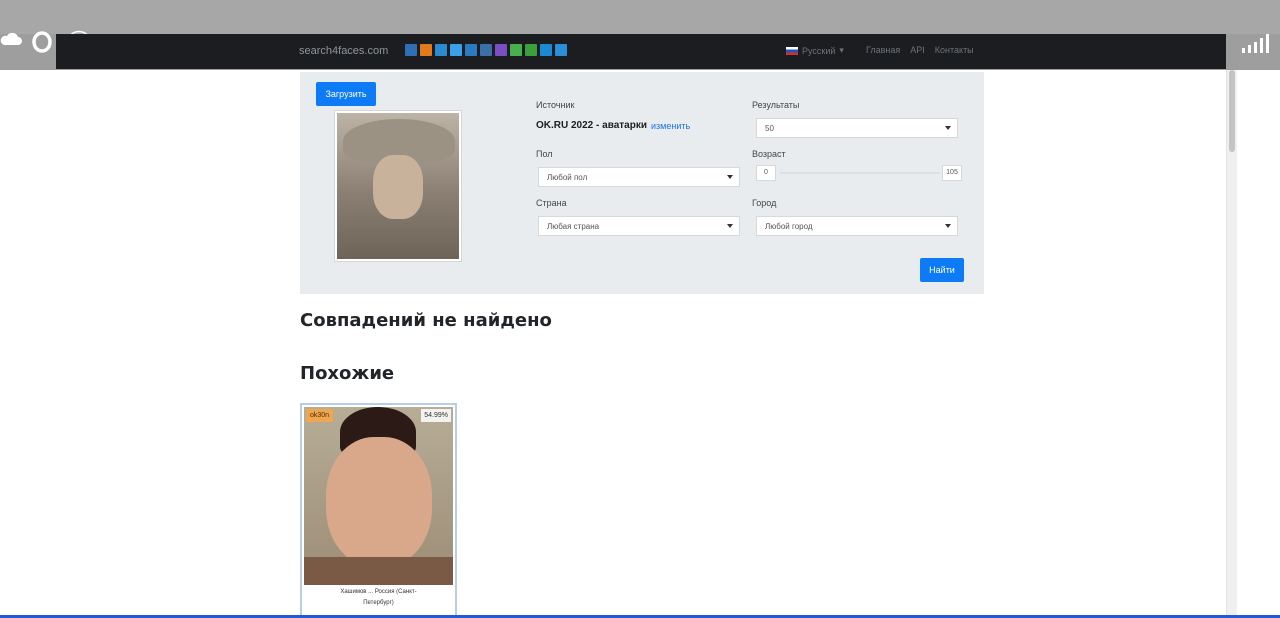 The image size is (1280, 618). What do you see at coordinates (544, 154) in the screenshot?
I see `gender-label: Пол` at bounding box center [544, 154].